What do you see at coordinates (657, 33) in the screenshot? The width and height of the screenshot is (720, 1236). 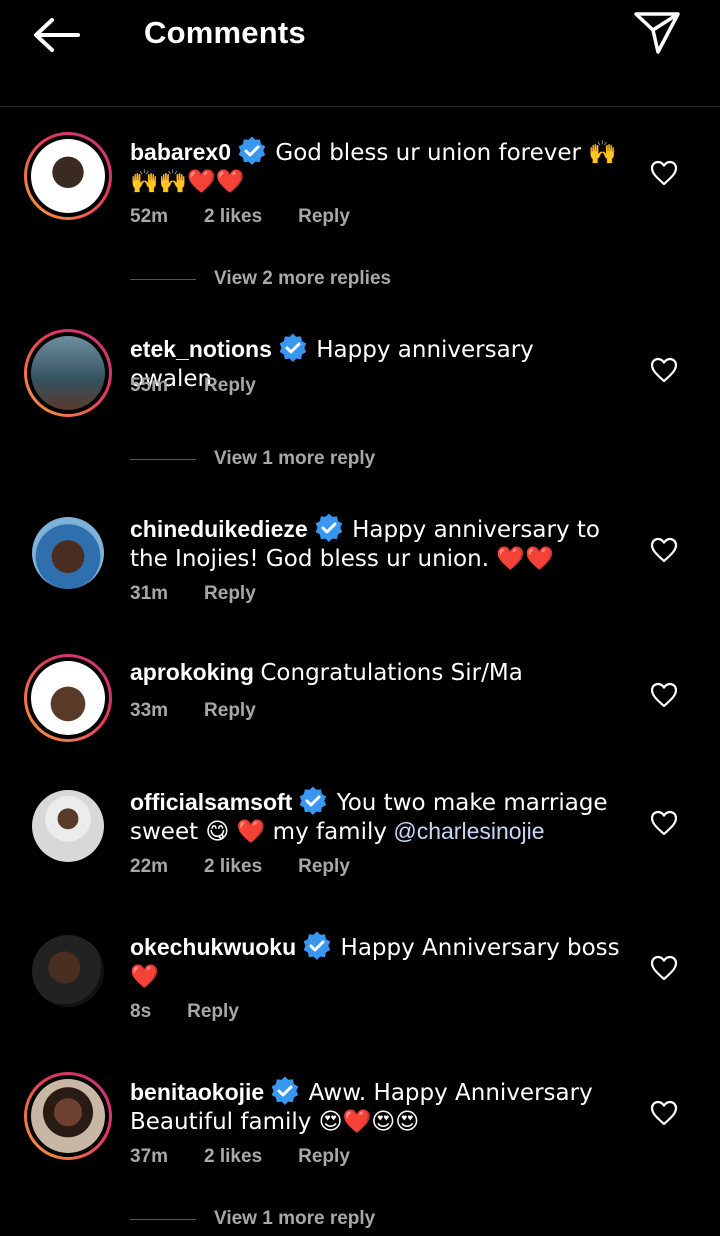 I see `send-icon` at bounding box center [657, 33].